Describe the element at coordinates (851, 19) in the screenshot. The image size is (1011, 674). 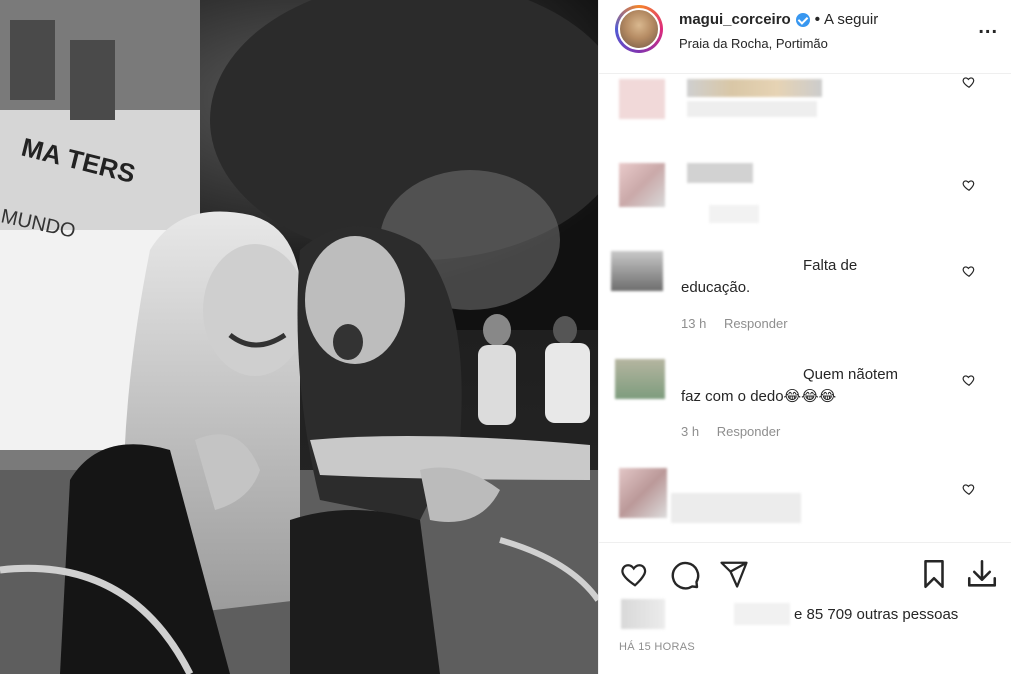
I see `follow-status-button: A seguir` at that location.